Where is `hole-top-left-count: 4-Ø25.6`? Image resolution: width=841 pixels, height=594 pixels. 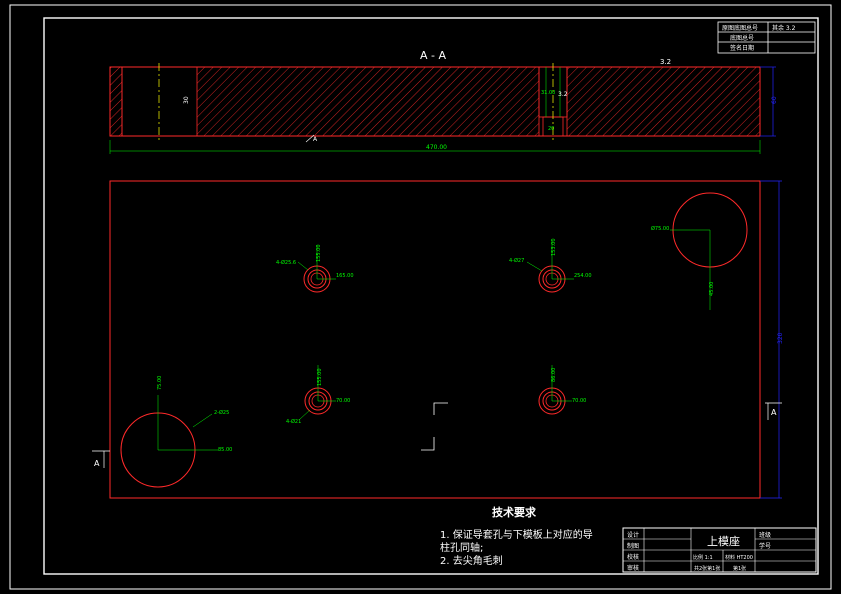
hole-top-left-count: 4-Ø25.6 is located at coordinates (286, 262).